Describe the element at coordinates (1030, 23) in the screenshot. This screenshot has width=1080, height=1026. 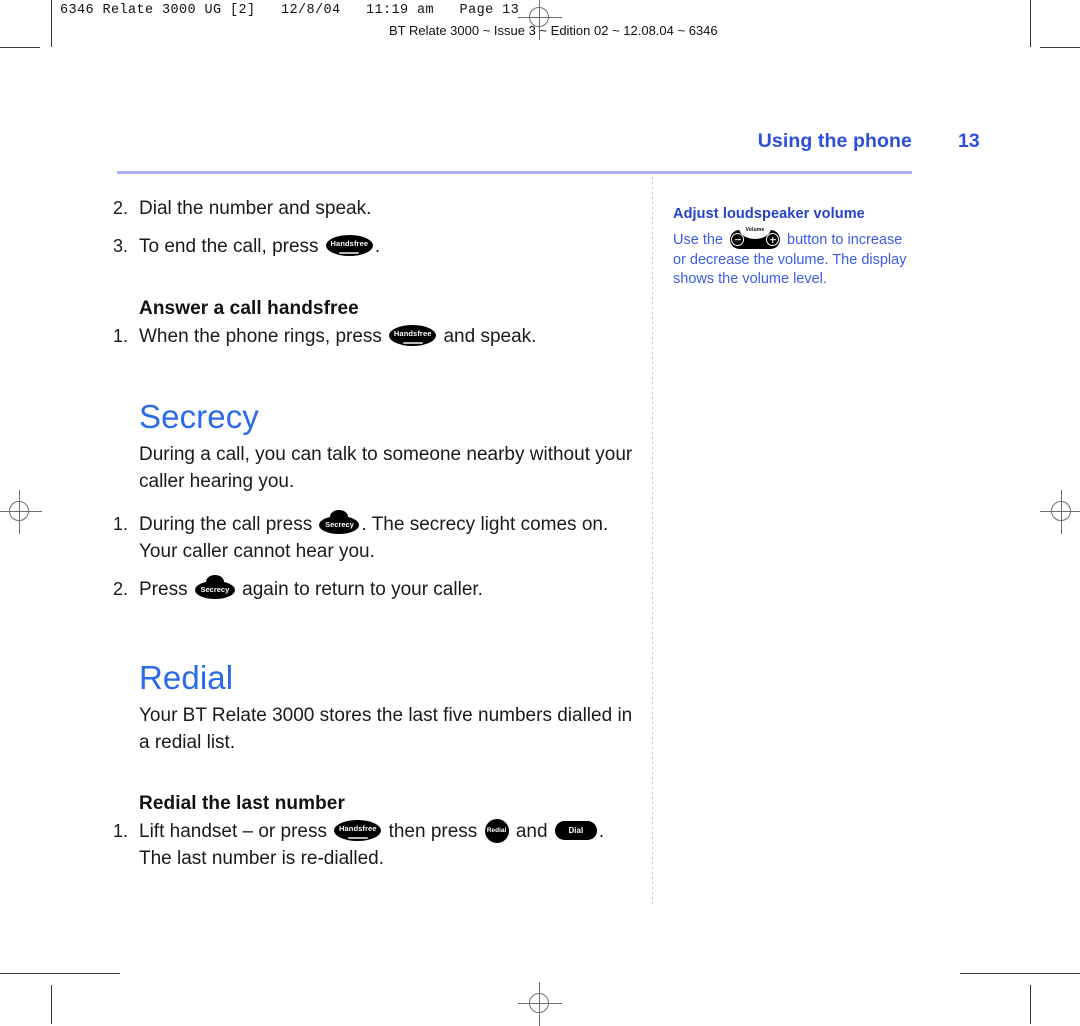
I see `crop-mark-top-right-v` at that location.